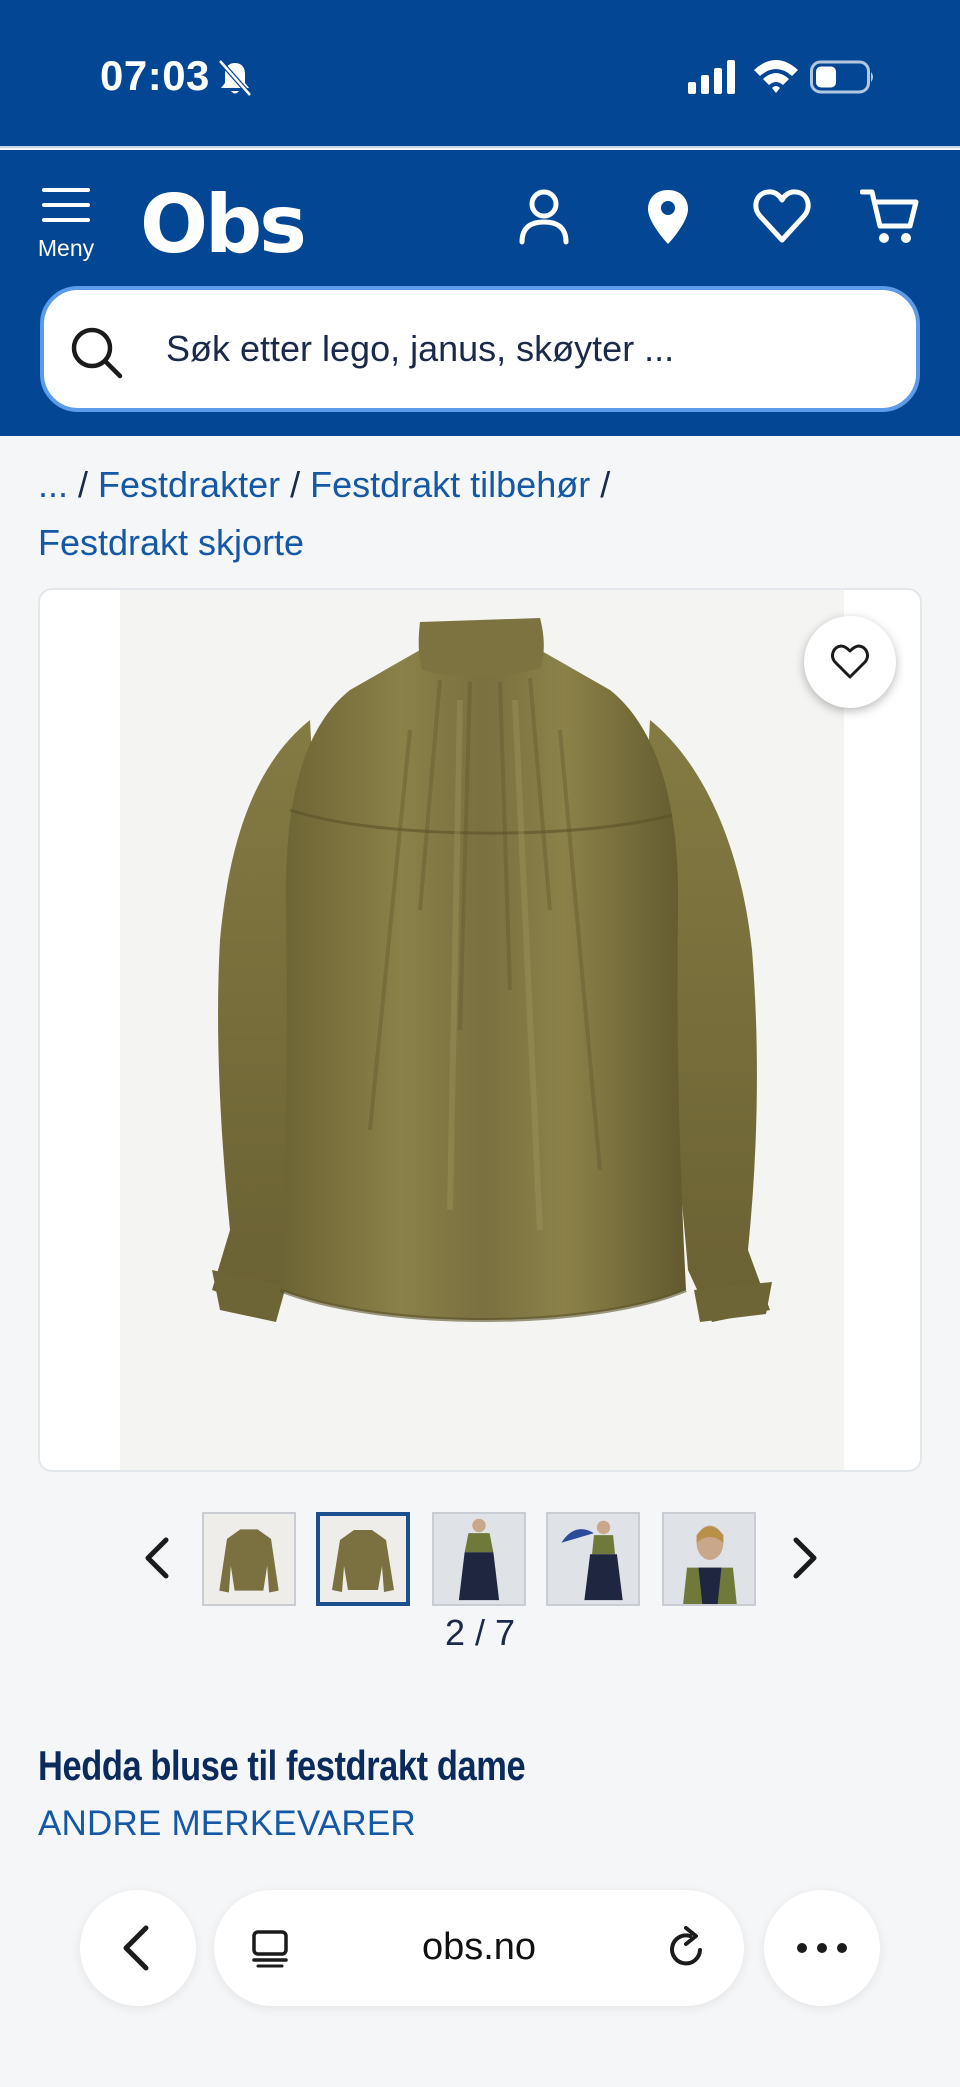  Describe the element at coordinates (66, 205) in the screenshot. I see `hamburger-icon` at that location.